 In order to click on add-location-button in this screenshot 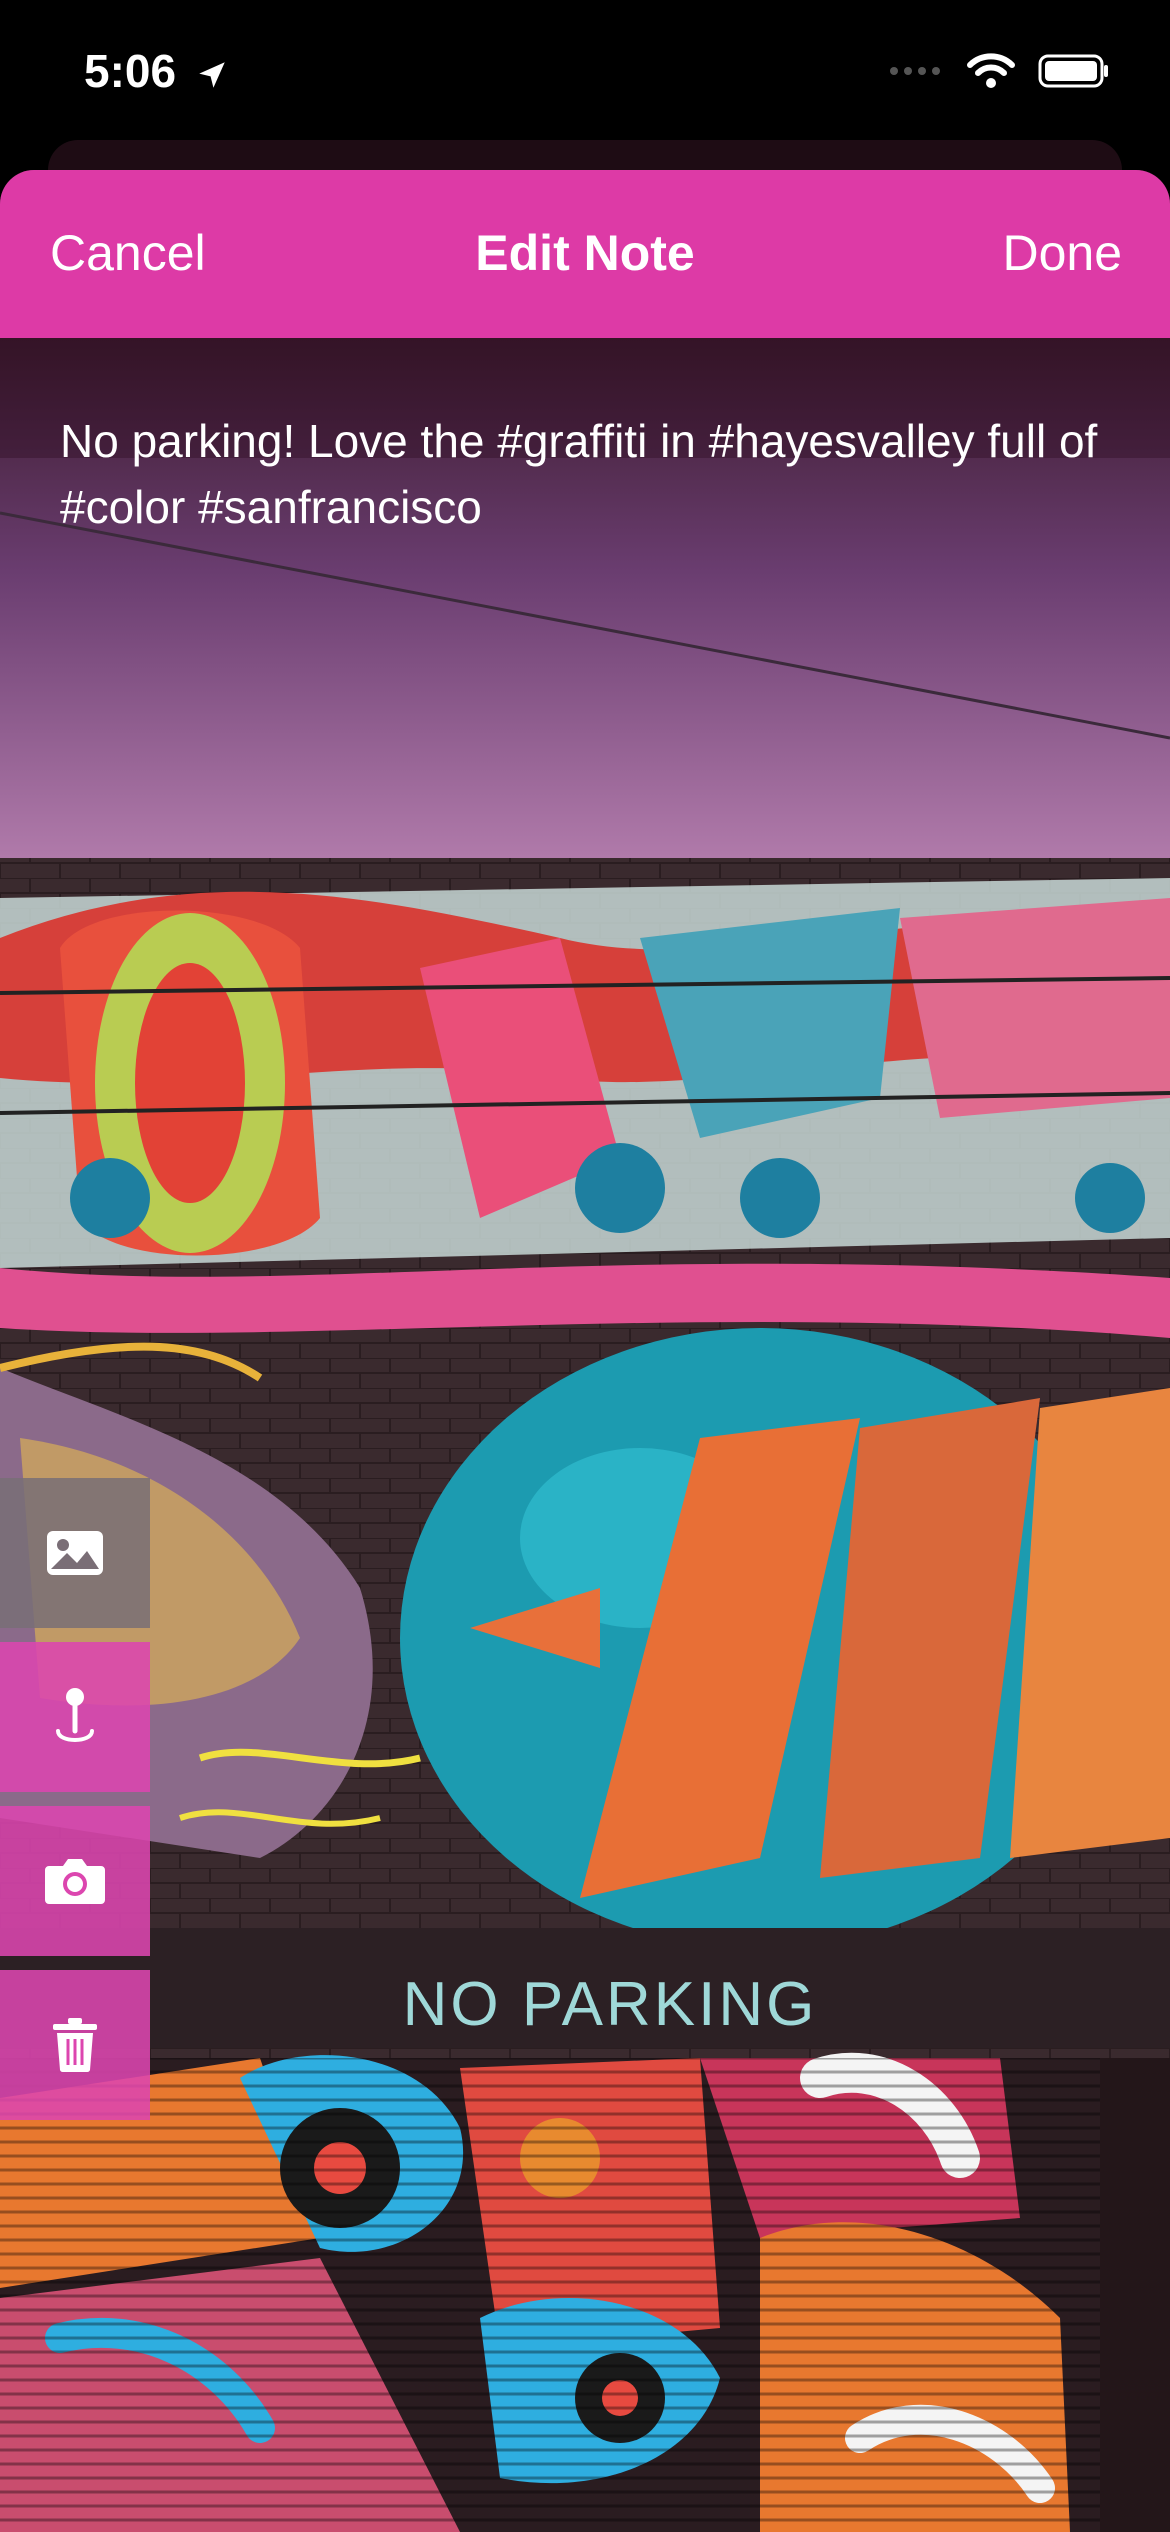, I will do `click(75, 1717)`.